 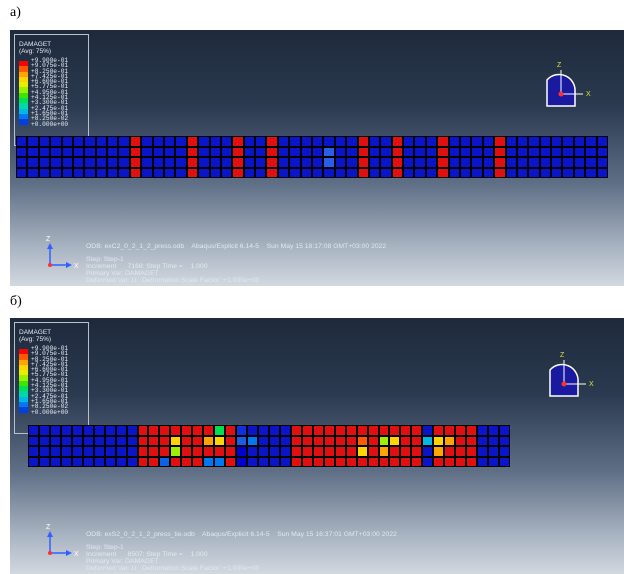 What do you see at coordinates (15, 12) in the screenshot?
I see `panel-label-a: a)` at bounding box center [15, 12].